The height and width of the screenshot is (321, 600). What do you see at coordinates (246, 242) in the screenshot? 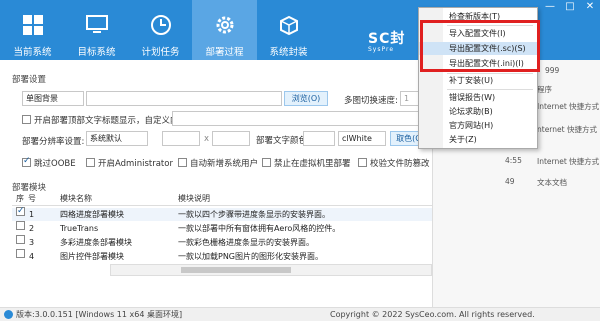
I see `module-desc: 一款彩色栅格进度条显示的安装界面。` at bounding box center [246, 242].